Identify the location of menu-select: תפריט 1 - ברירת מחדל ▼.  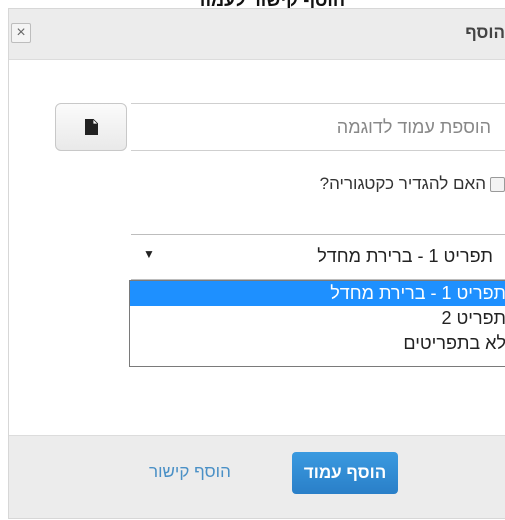
(318, 257).